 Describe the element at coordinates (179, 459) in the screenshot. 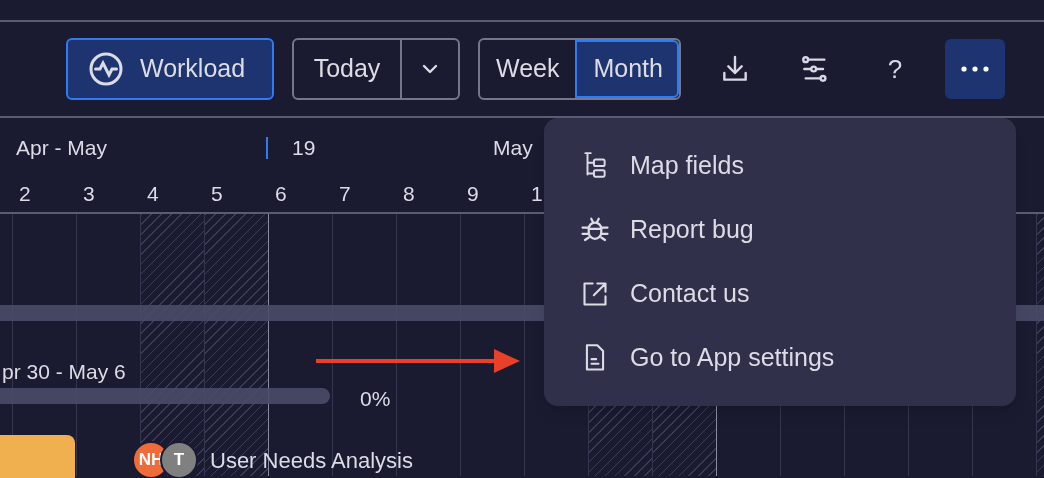

I see `avatar: T` at that location.